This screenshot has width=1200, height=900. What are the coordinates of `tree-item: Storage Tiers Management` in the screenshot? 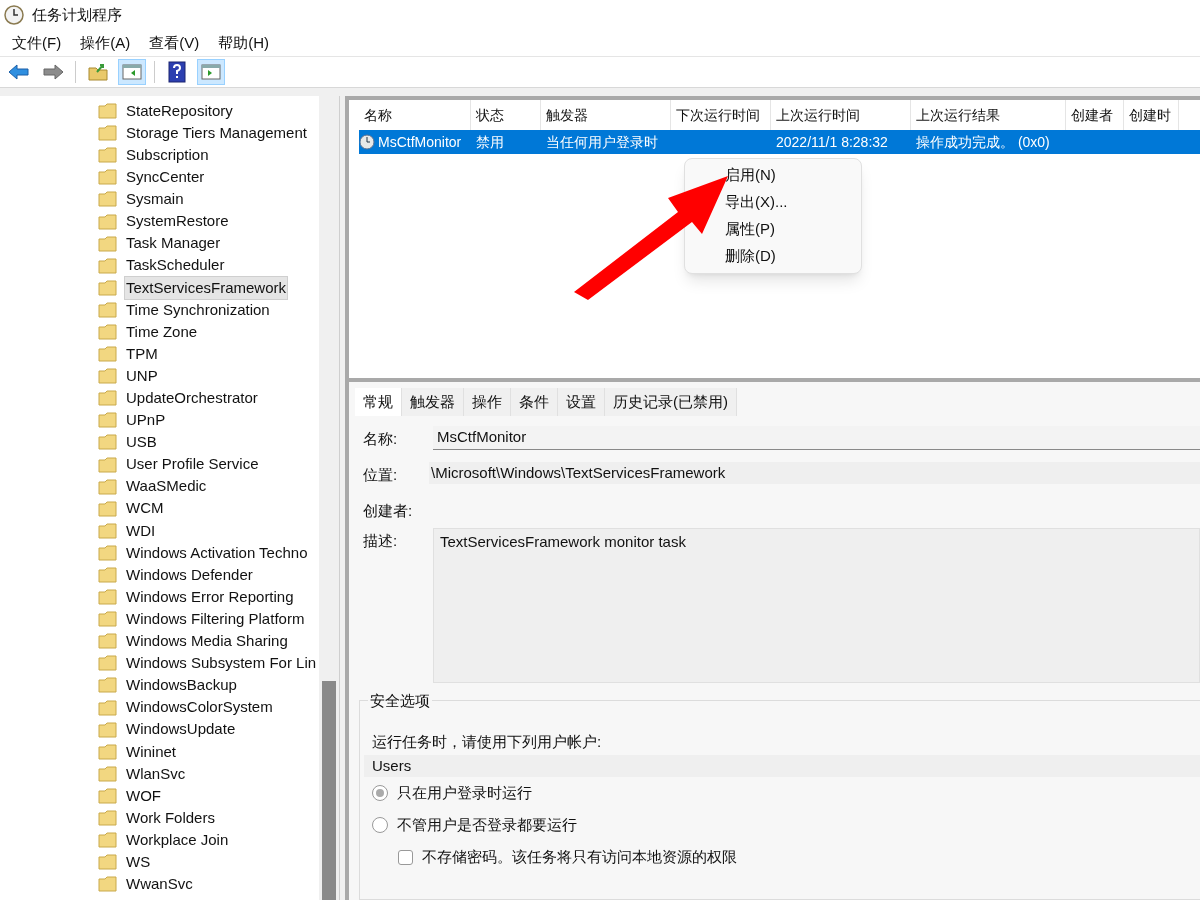 It's located at (216, 133).